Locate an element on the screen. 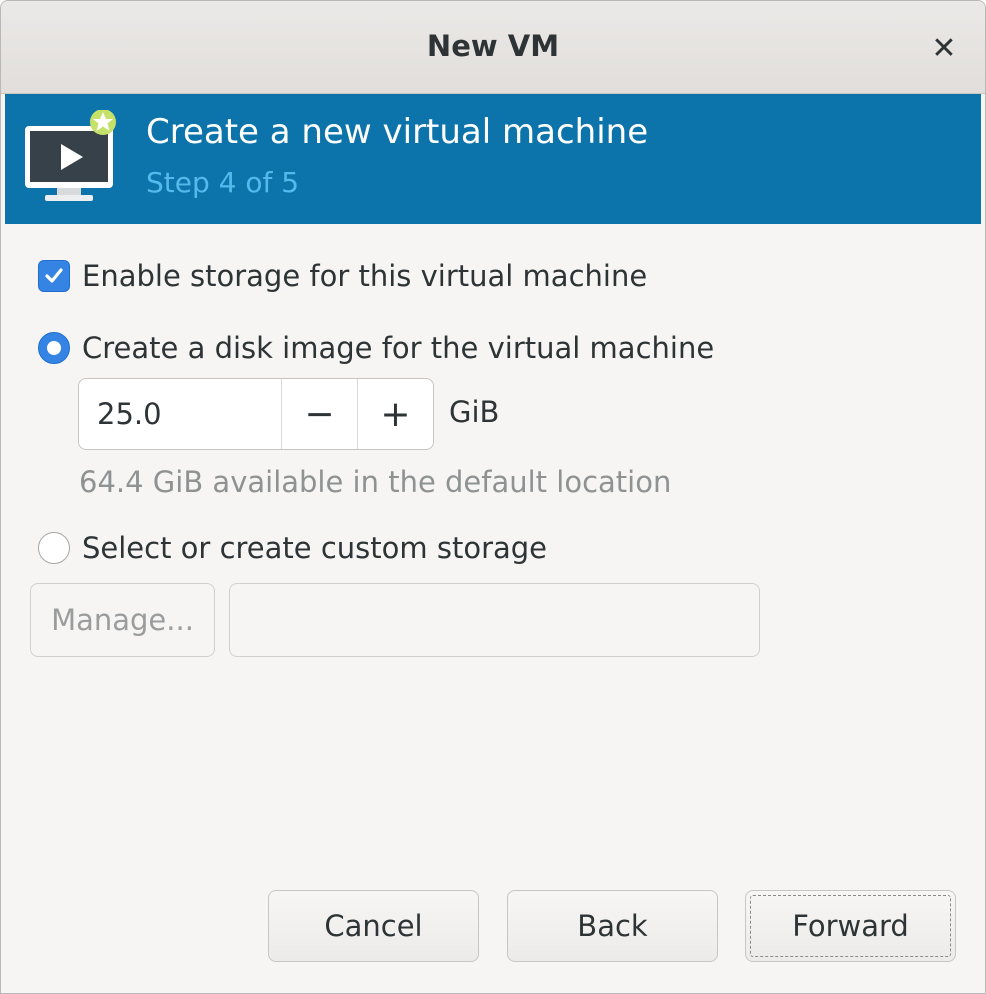 The image size is (986, 994). disk-size-input is located at coordinates (180, 414).